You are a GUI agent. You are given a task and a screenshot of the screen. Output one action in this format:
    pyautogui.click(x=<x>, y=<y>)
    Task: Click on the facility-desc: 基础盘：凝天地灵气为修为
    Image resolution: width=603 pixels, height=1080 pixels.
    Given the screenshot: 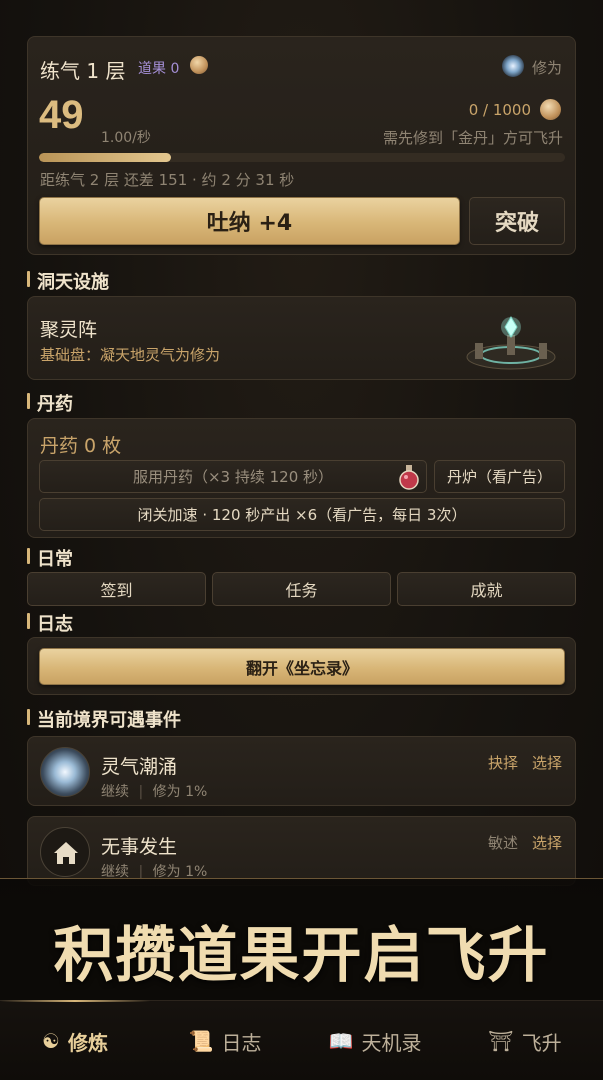 What is the action you would take?
    pyautogui.click(x=130, y=355)
    